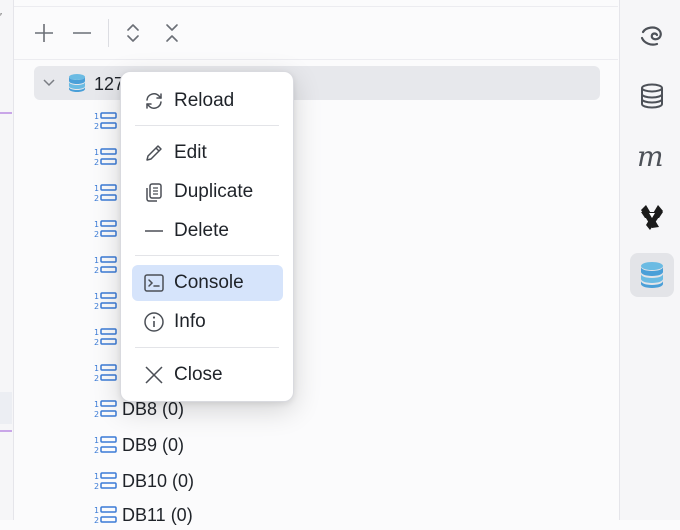  I want to click on menu-item-label: Console, so click(209, 282).